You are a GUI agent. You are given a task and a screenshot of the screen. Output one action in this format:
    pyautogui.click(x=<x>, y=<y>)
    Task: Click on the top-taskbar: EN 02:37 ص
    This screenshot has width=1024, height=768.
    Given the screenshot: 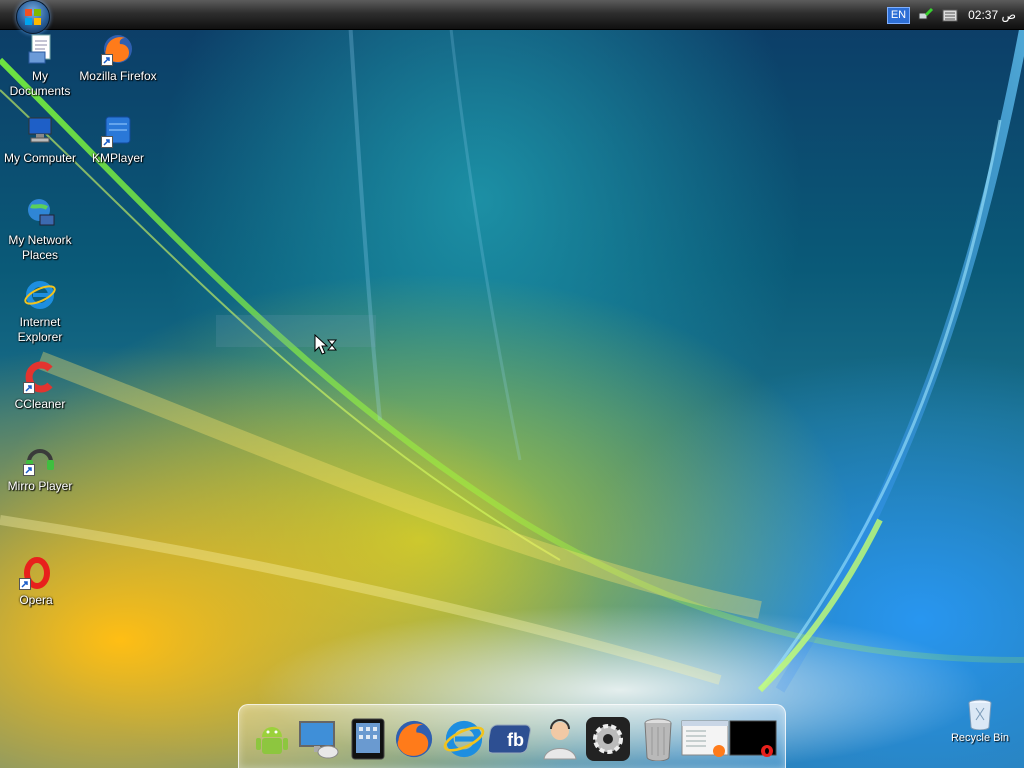 What is the action you would take?
    pyautogui.click(x=512, y=17)
    